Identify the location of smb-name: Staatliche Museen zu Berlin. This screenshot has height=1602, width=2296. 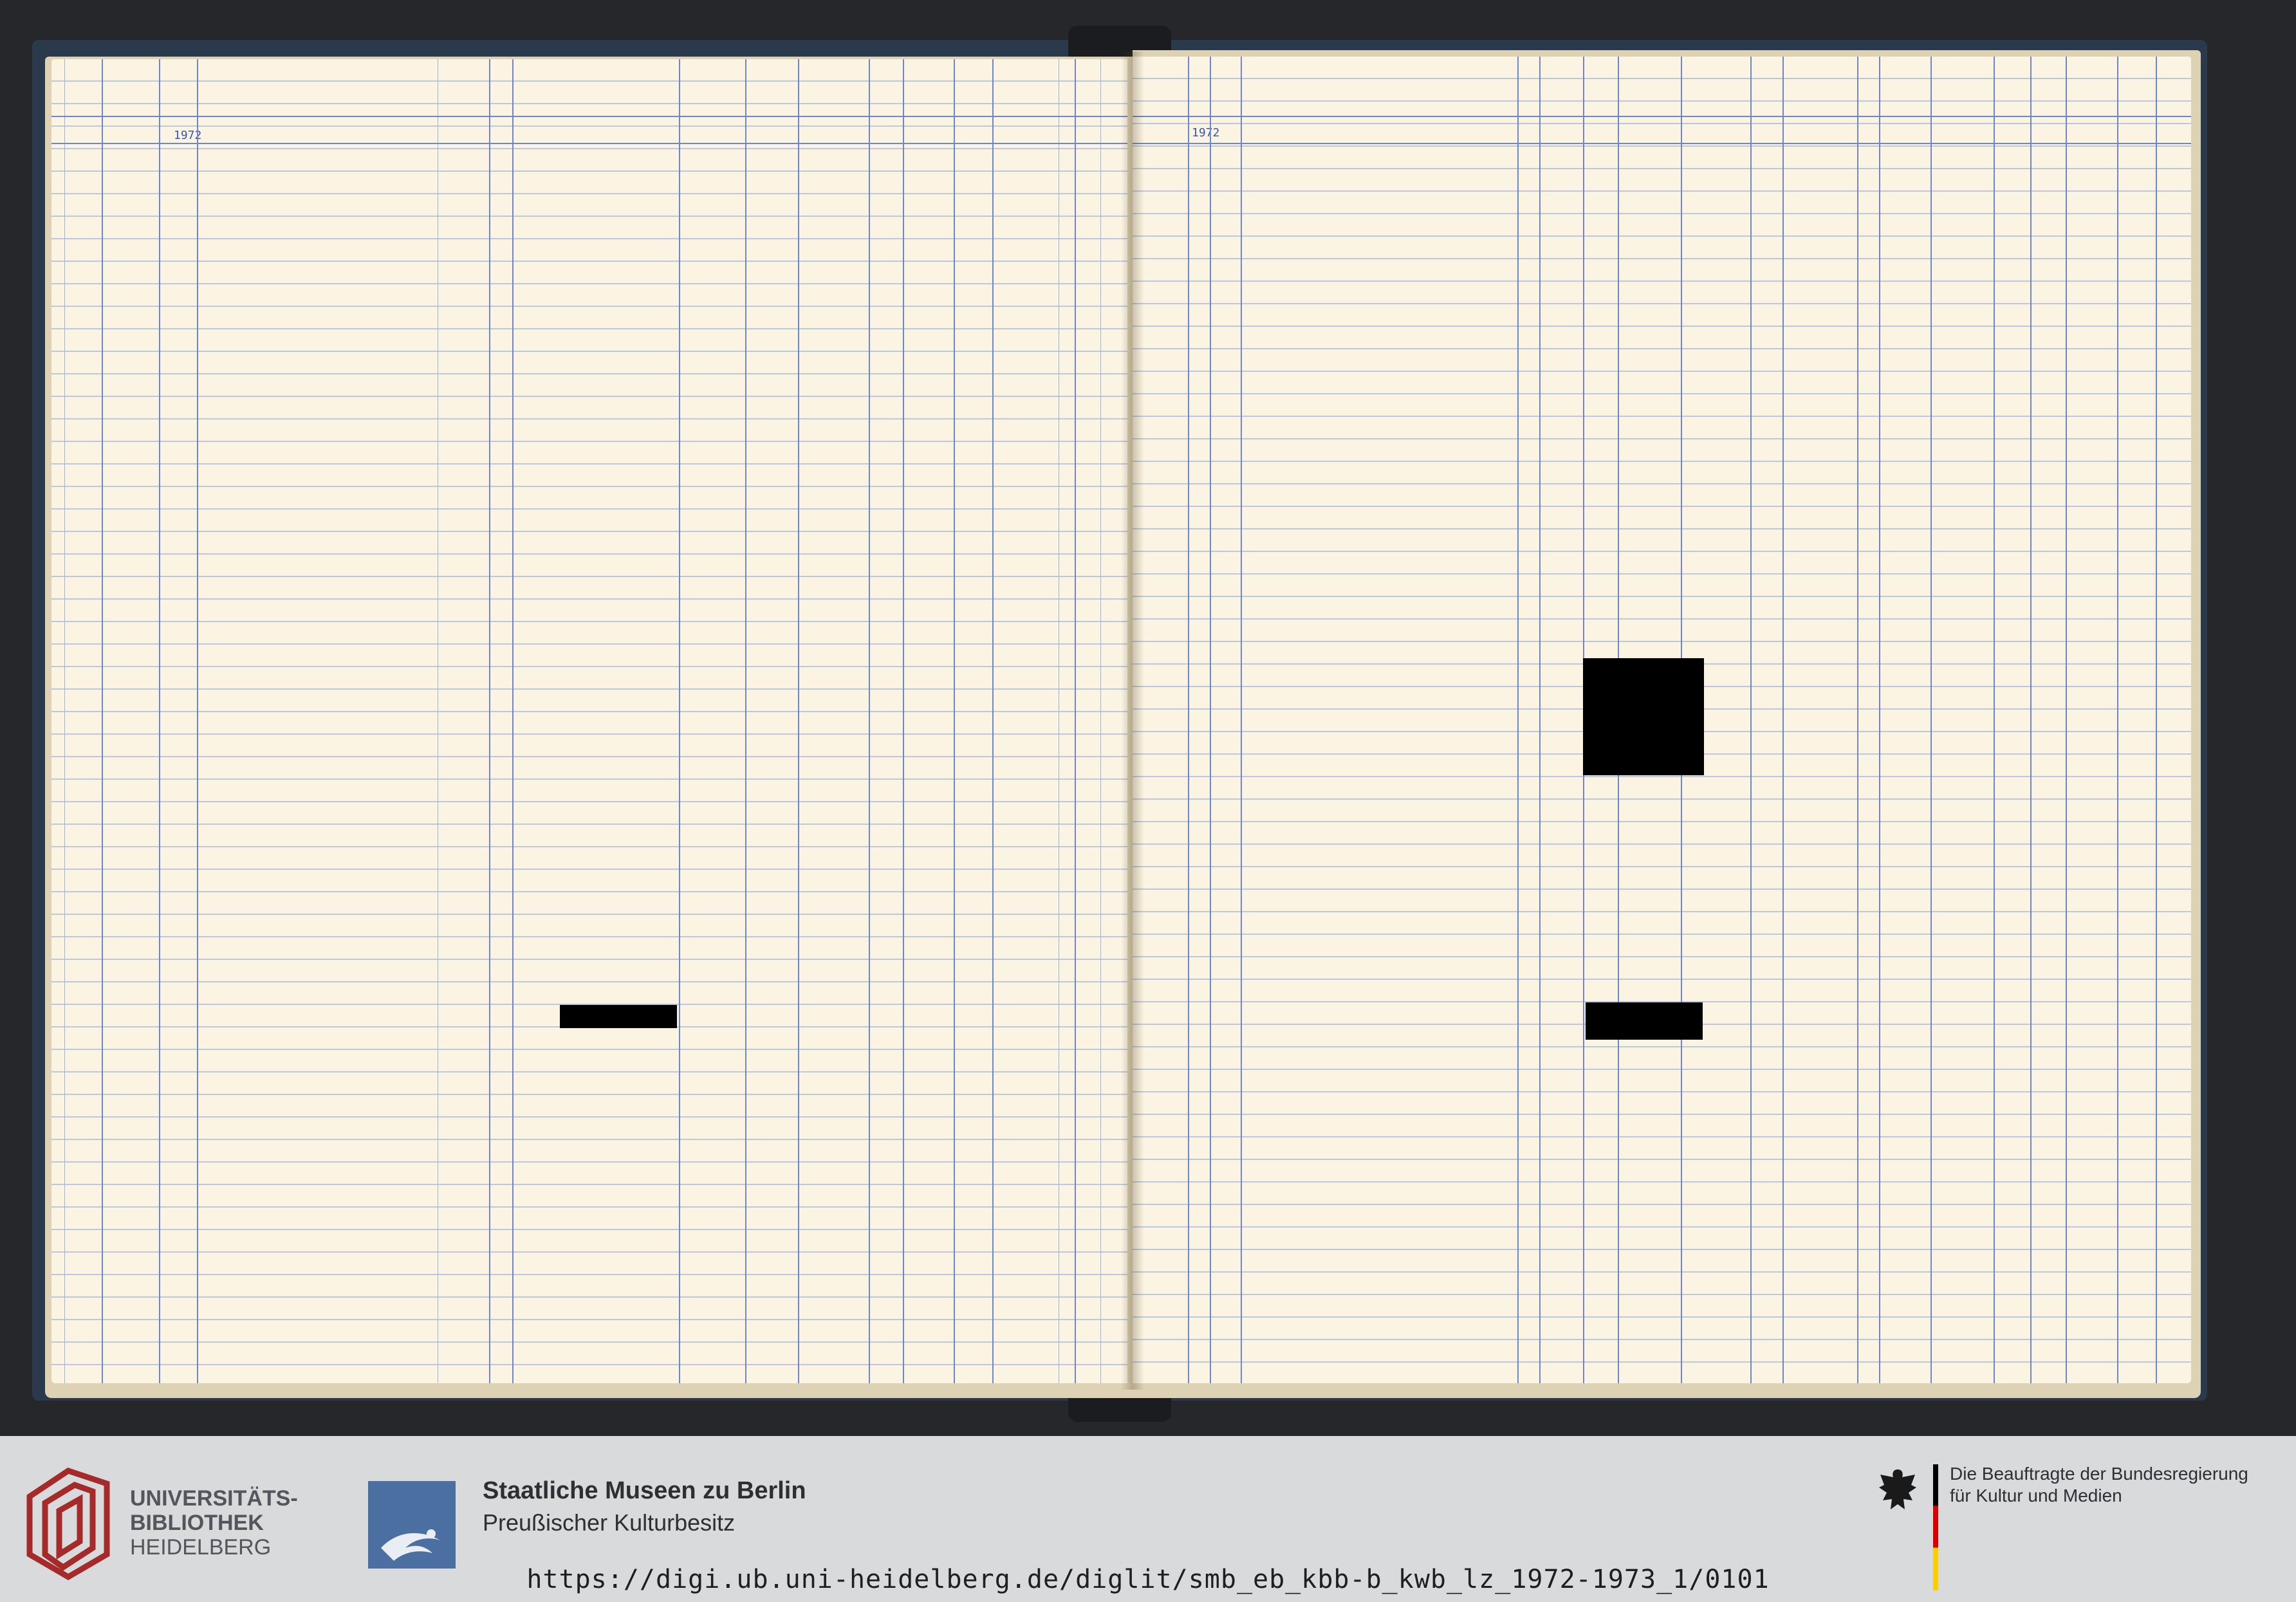
(644, 1490).